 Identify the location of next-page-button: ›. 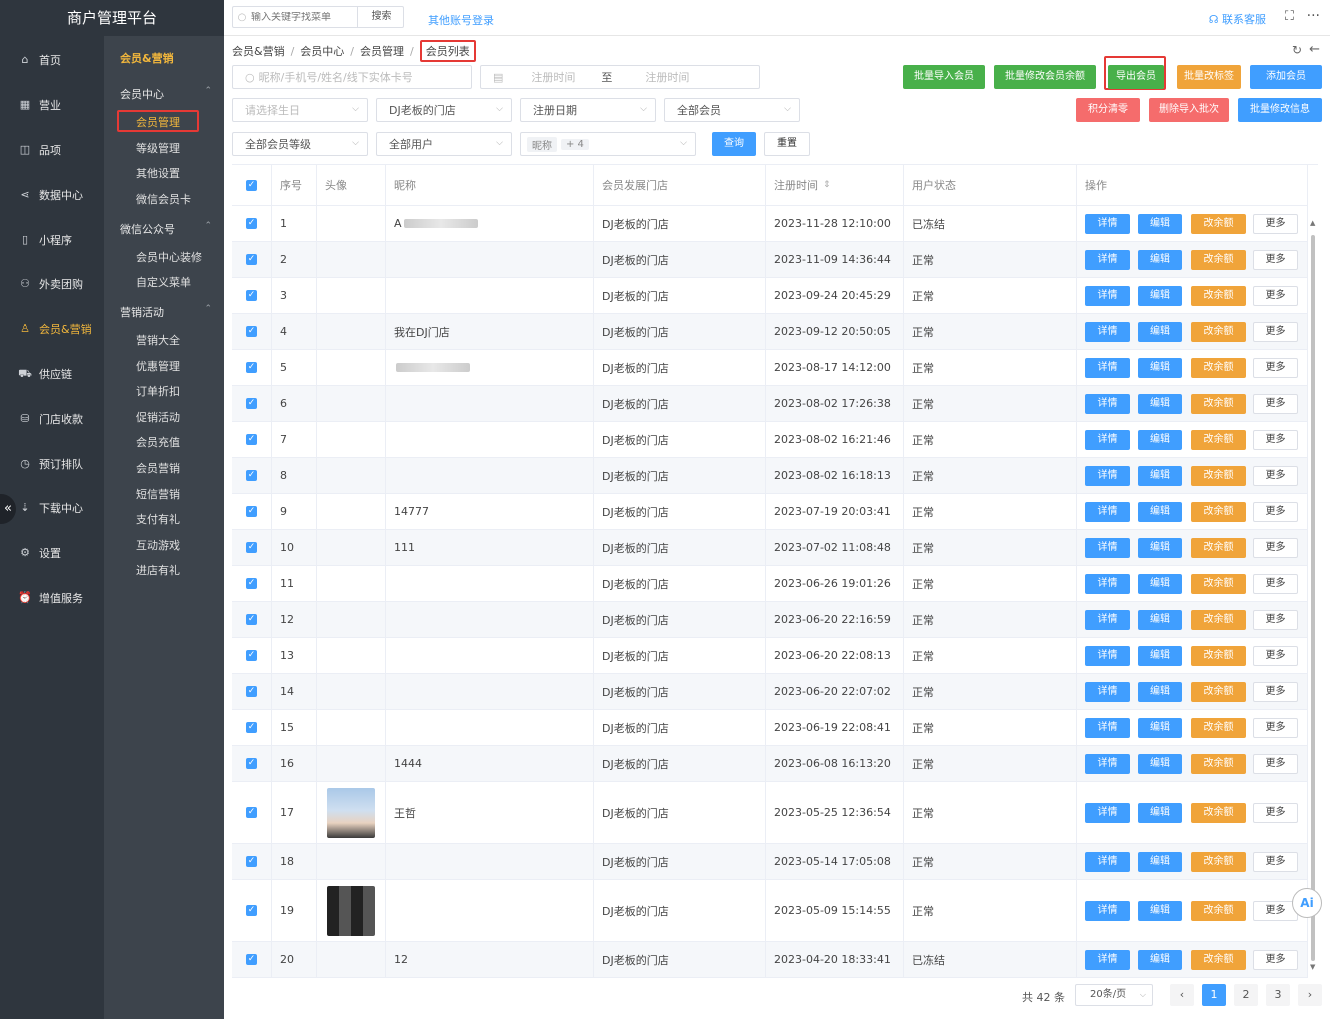
(1310, 995).